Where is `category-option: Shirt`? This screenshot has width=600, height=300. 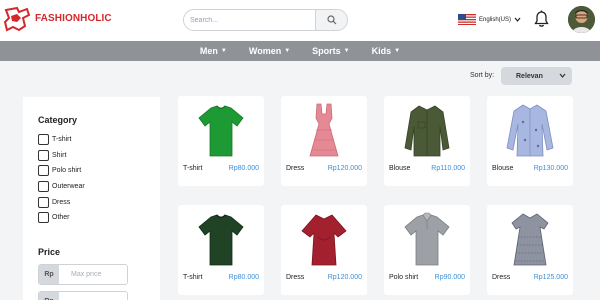 category-option: Shirt is located at coordinates (52, 155).